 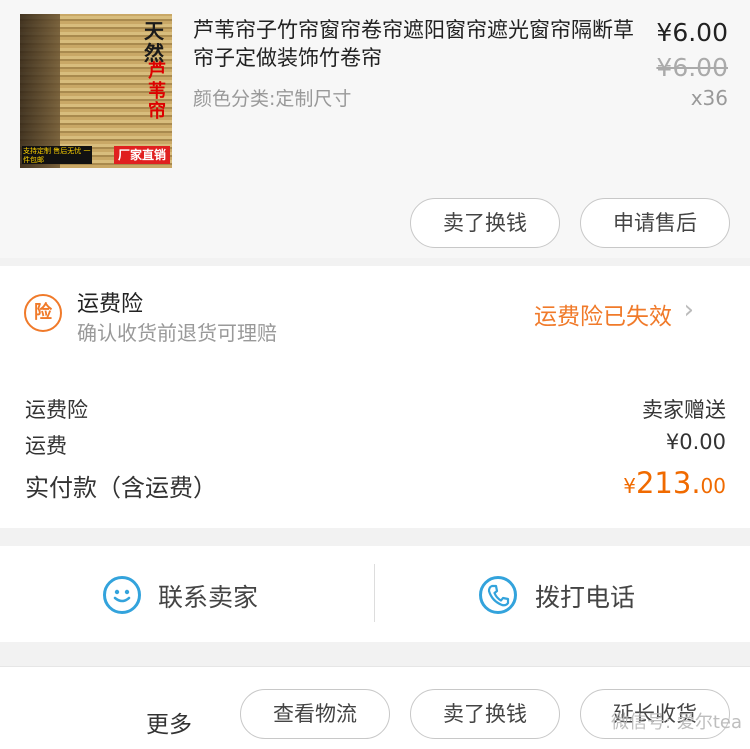 I want to click on chat-smile-icon, so click(x=122, y=595).